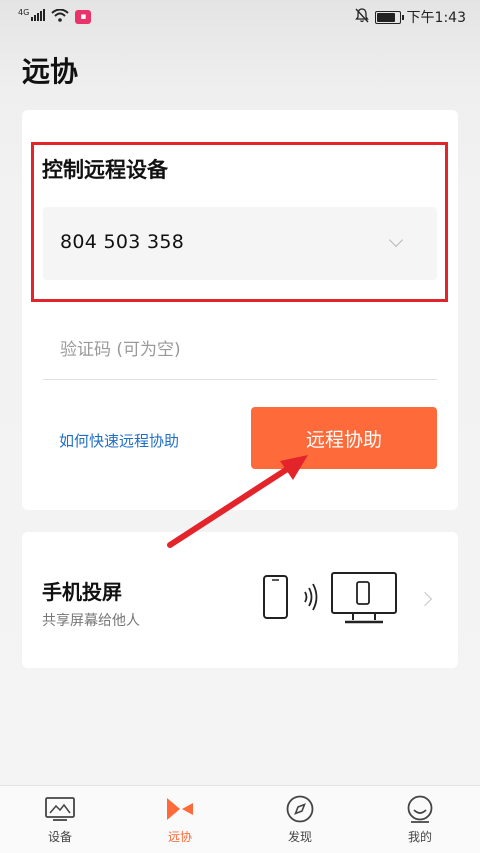 The height and width of the screenshot is (853, 480). Describe the element at coordinates (180, 809) in the screenshot. I see `remote-assist-icon` at that location.